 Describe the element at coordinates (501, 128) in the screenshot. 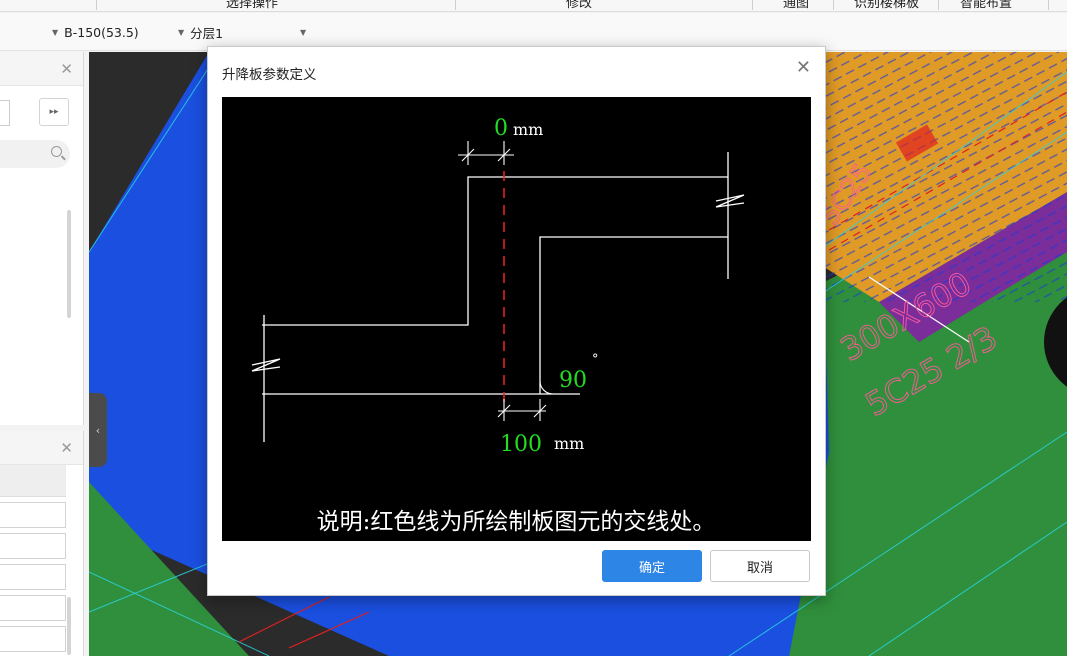

I see `top-offset-value: 0` at that location.